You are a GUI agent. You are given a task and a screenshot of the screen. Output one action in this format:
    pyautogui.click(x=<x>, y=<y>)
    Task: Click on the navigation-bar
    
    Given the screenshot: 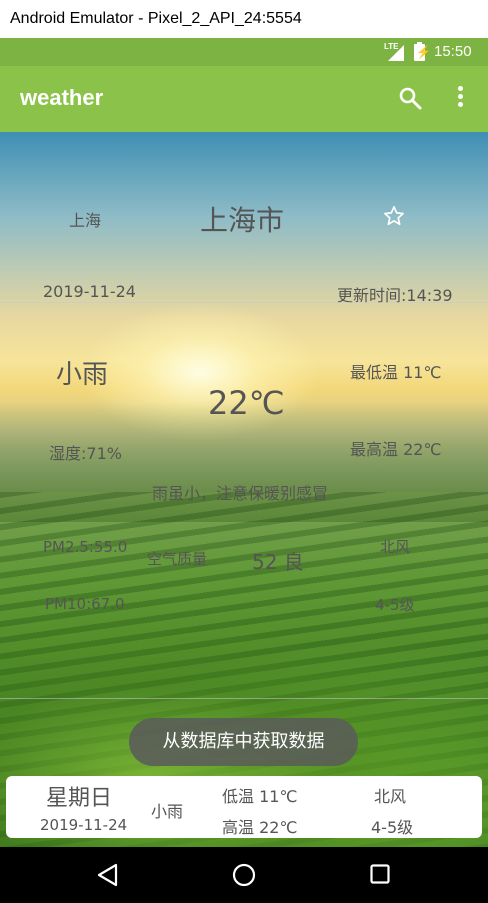 What is the action you would take?
    pyautogui.click(x=244, y=875)
    